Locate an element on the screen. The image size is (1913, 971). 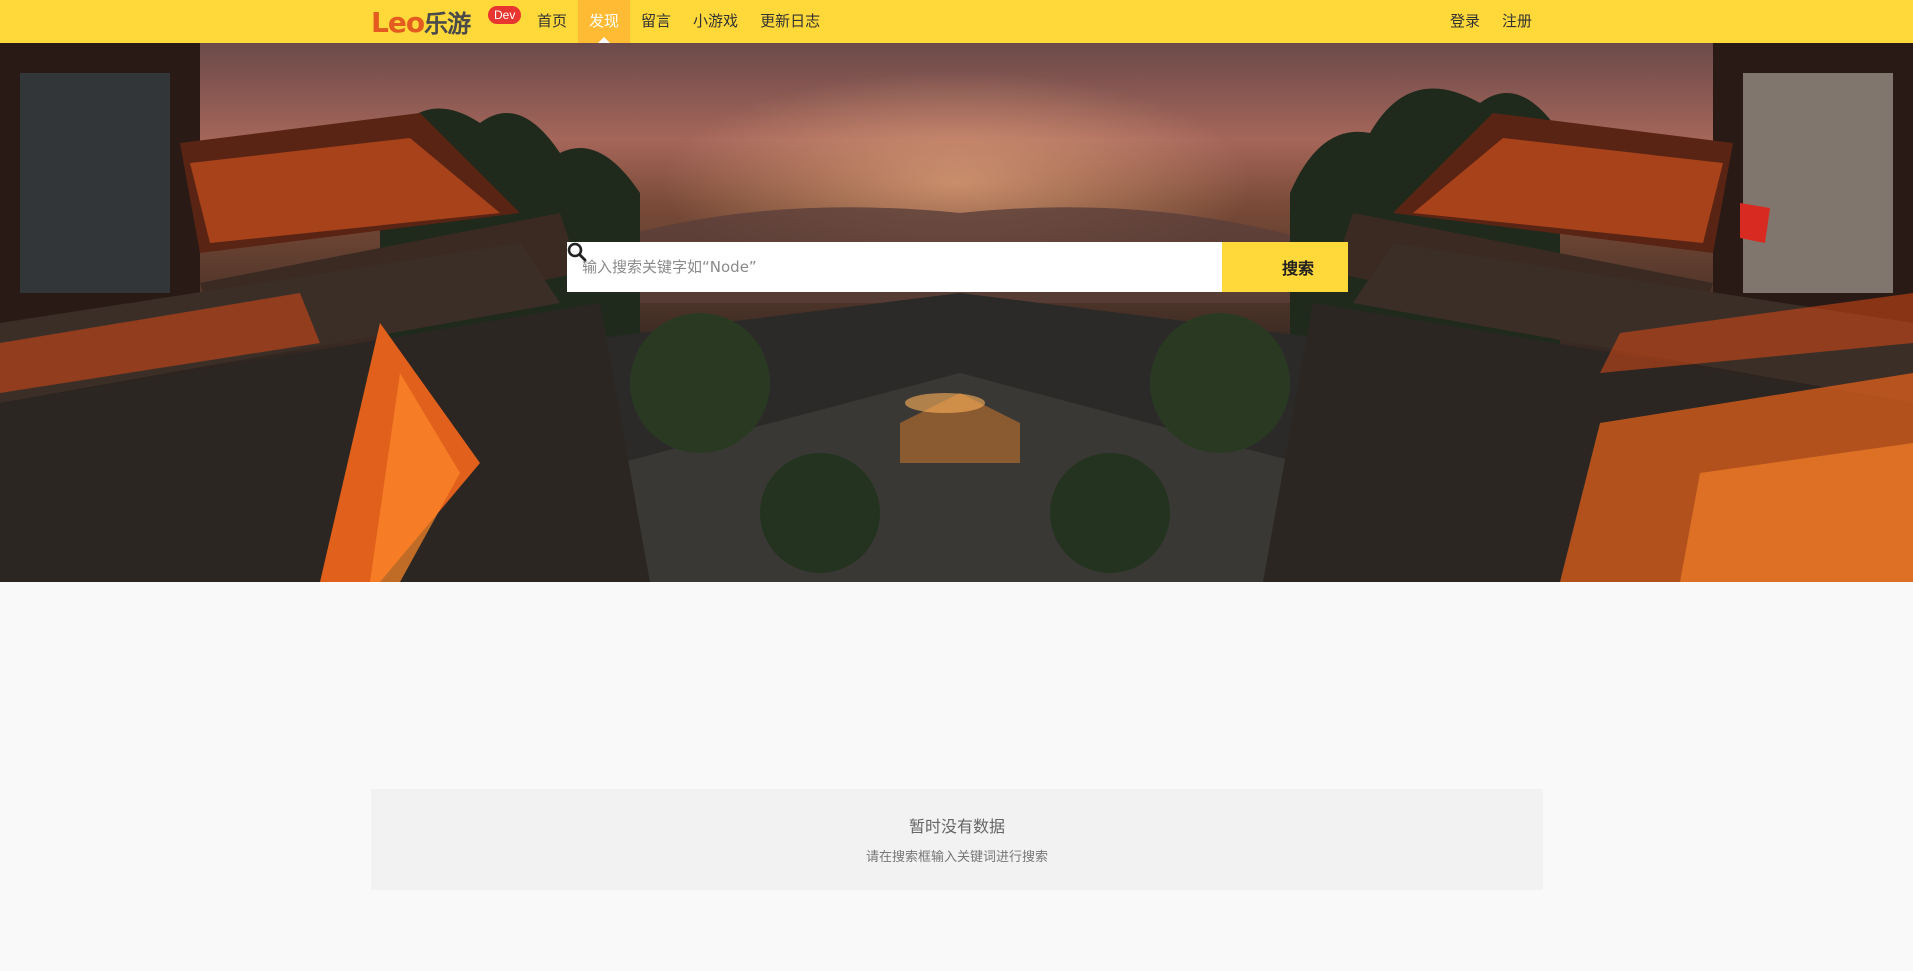
top-navbar: Leo乐游 Dev 首页 发现 留言 小游戏 更新日志 登录 注册 is located at coordinates (956, 21).